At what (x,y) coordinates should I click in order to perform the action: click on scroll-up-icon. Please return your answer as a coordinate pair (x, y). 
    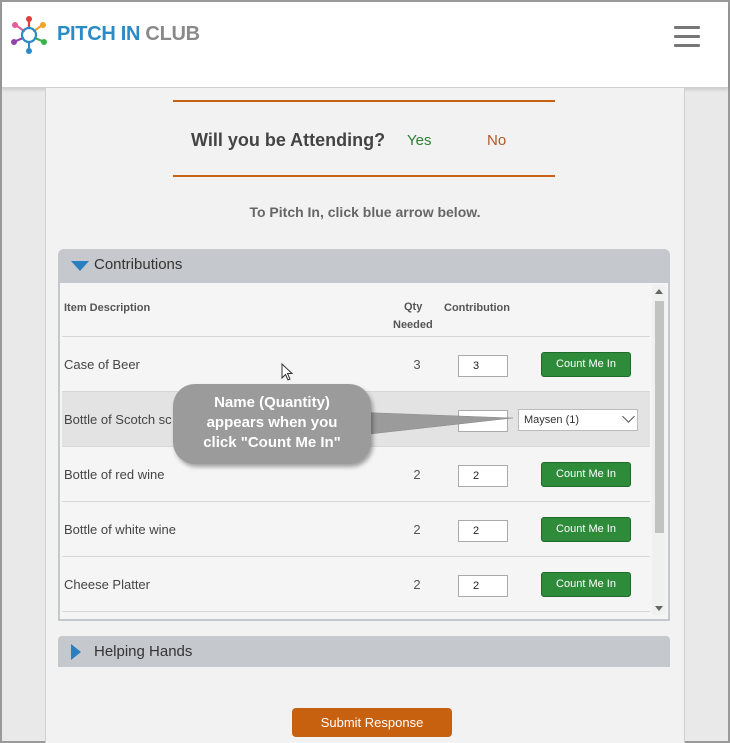
    Looking at the image, I should click on (659, 291).